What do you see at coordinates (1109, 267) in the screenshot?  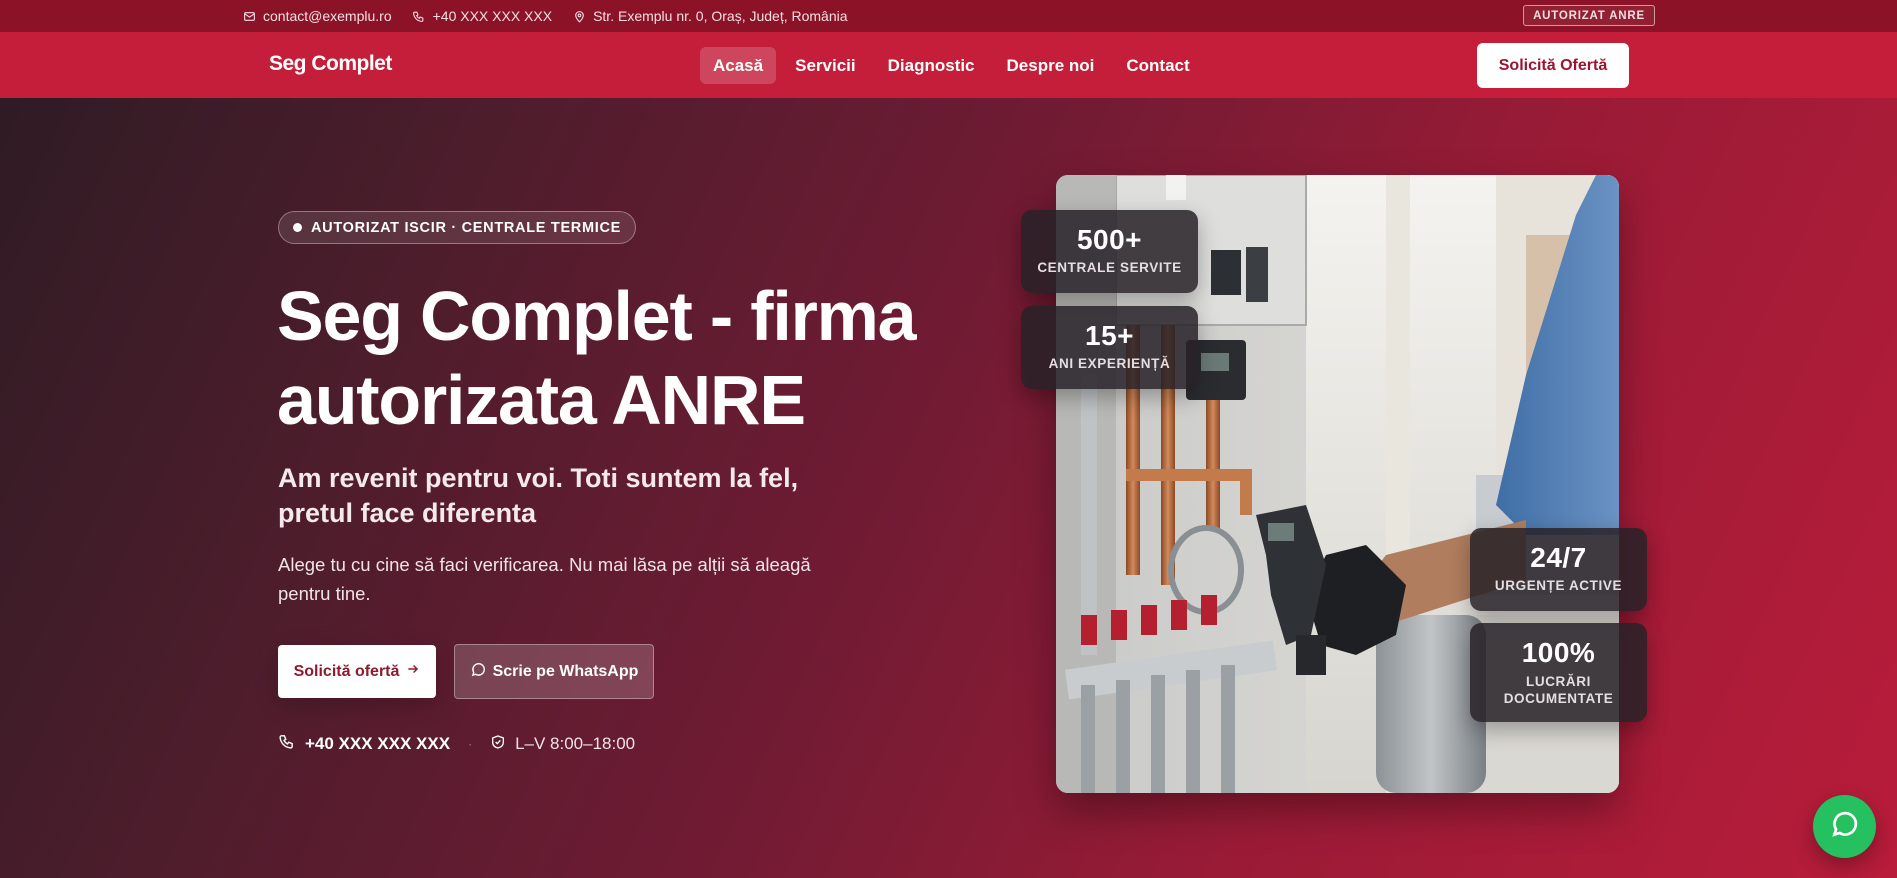 I see `stat-label: CENTRALE SERVITE` at bounding box center [1109, 267].